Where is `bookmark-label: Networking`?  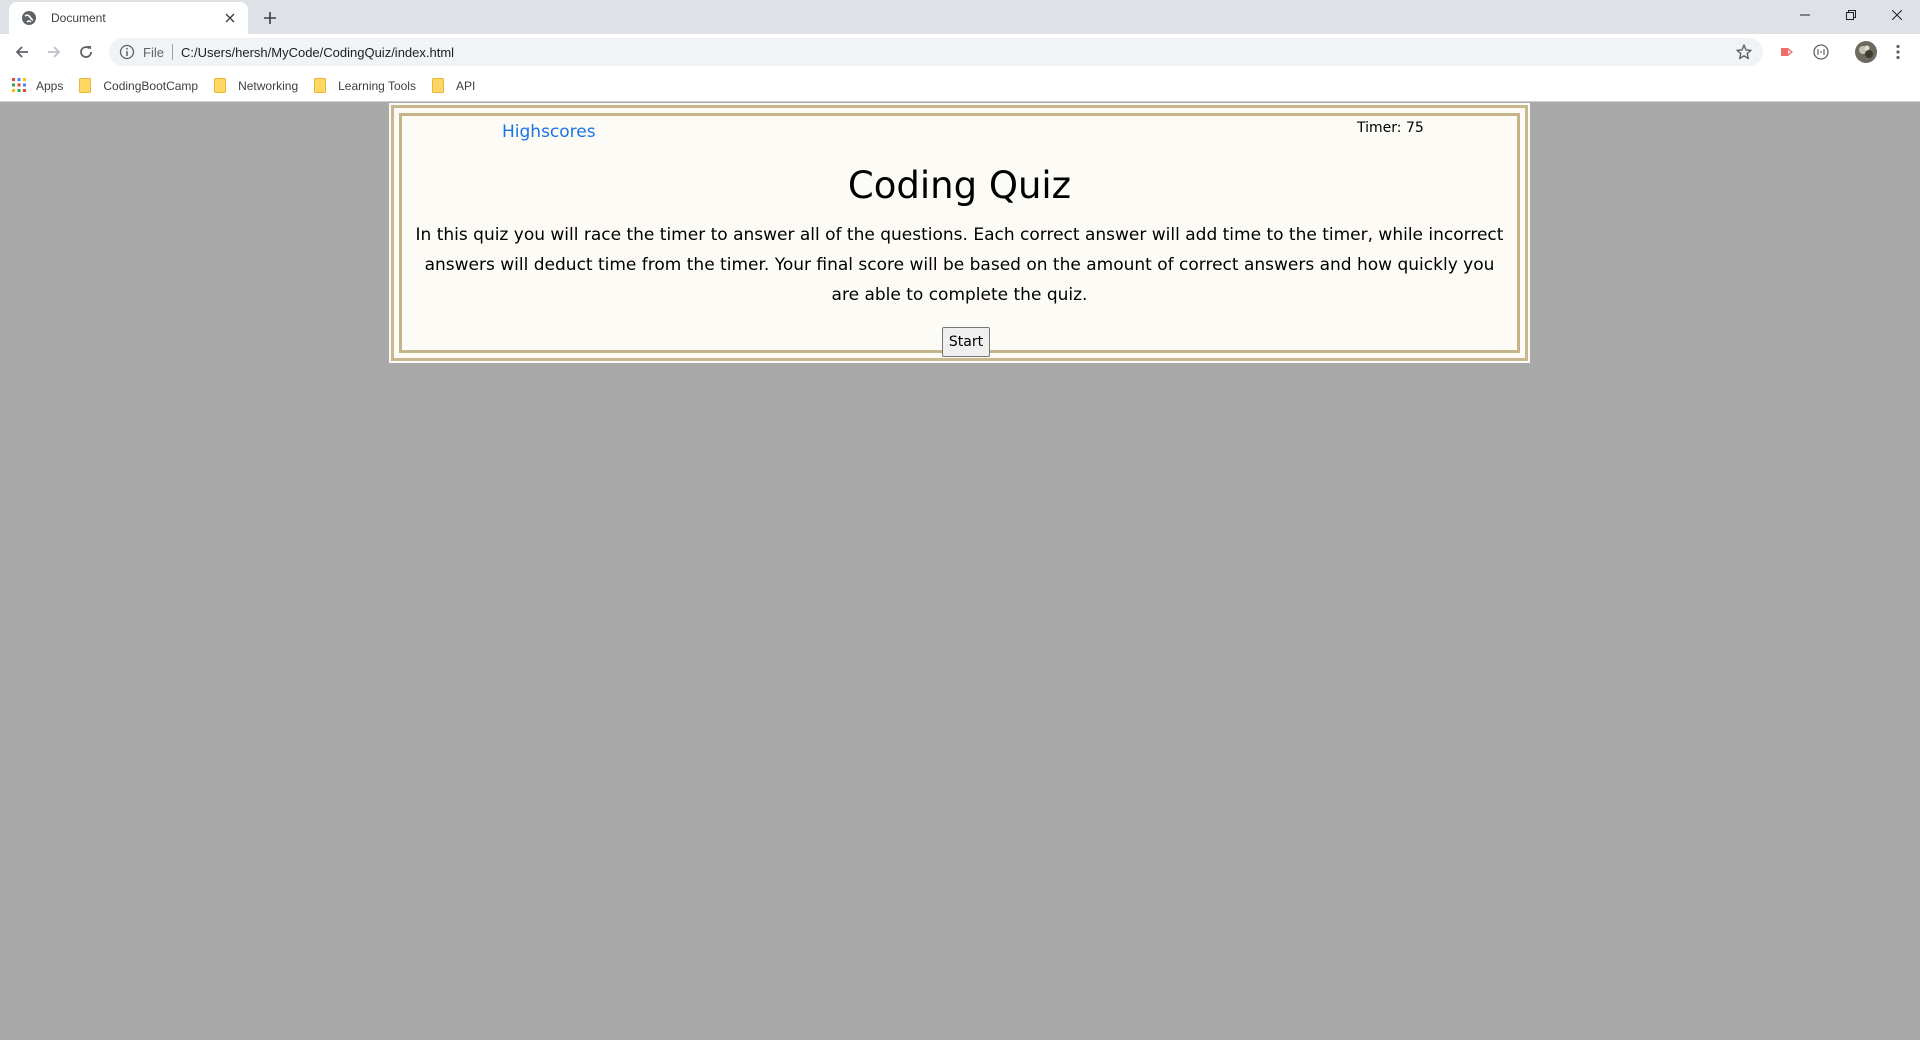 bookmark-label: Networking is located at coordinates (268, 85).